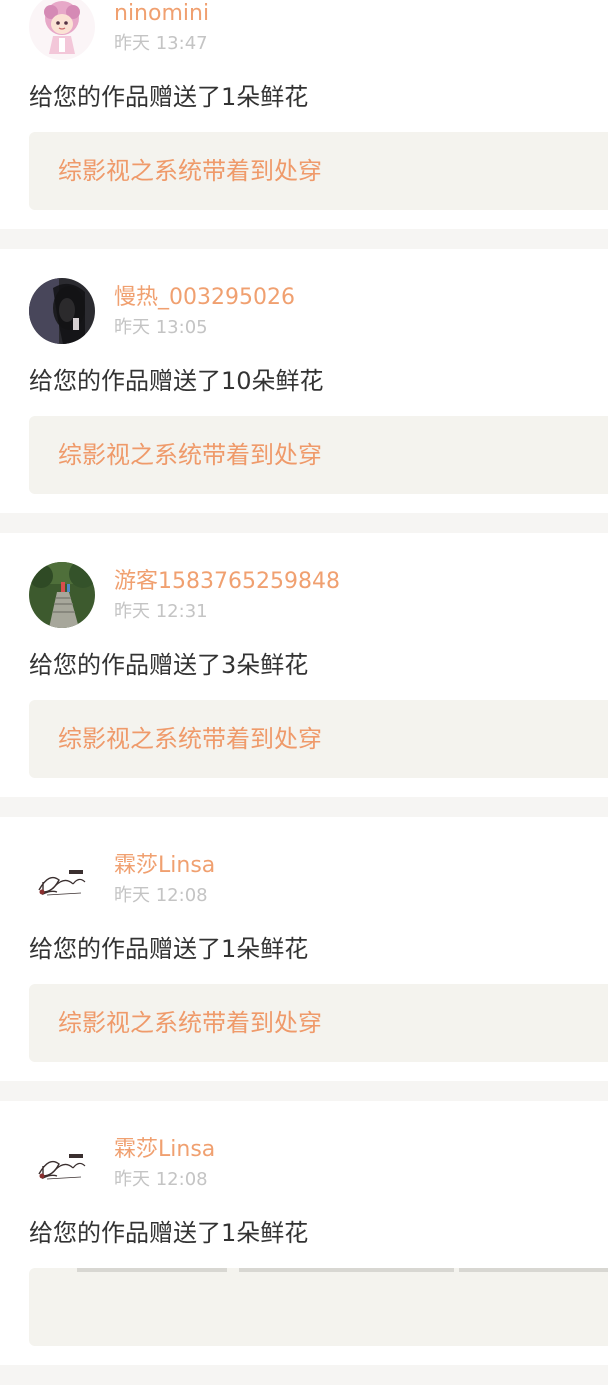 This screenshot has width=608, height=1385. What do you see at coordinates (161, 327) in the screenshot?
I see `timestamp: 昨天 13:05` at bounding box center [161, 327].